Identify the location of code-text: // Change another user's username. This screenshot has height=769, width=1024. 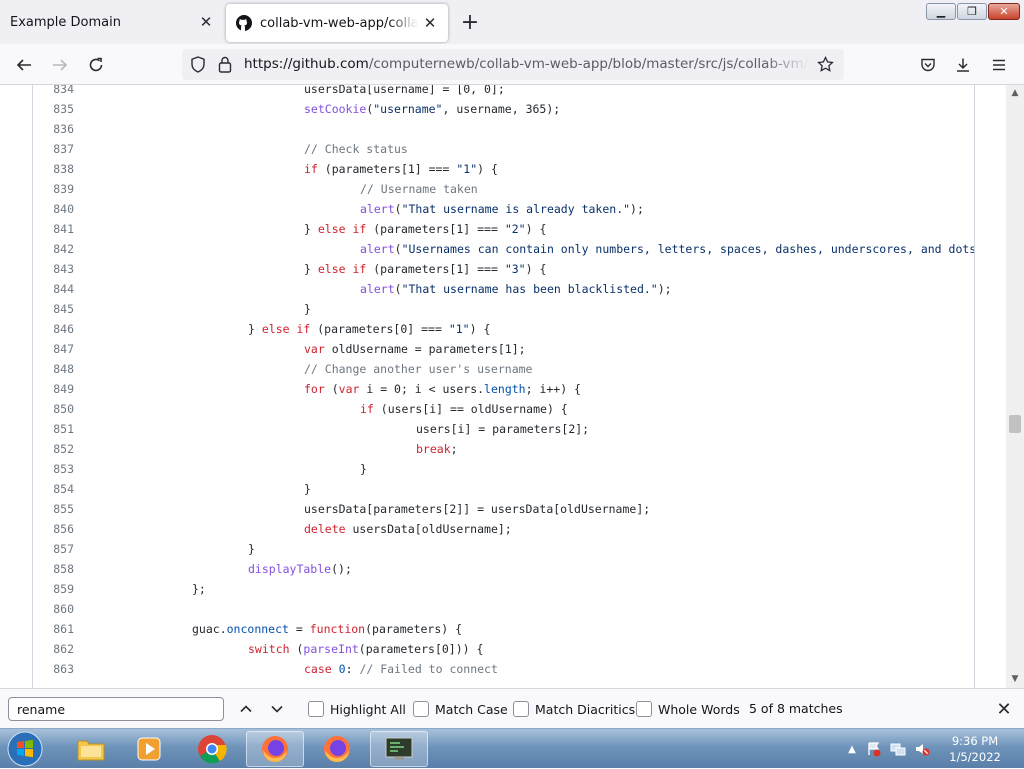
(418, 369).